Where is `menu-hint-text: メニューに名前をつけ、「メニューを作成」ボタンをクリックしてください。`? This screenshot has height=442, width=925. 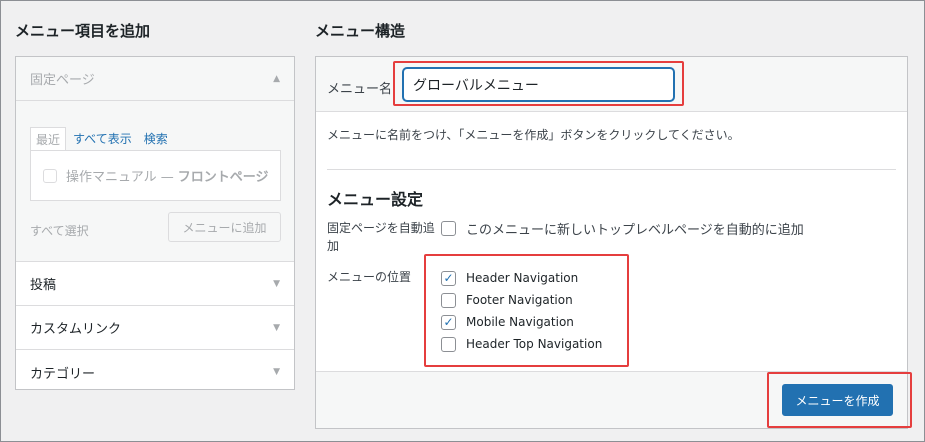 menu-hint-text: メニューに名前をつけ、「メニューを作成」ボタンをクリックしてください。 is located at coordinates (533, 135).